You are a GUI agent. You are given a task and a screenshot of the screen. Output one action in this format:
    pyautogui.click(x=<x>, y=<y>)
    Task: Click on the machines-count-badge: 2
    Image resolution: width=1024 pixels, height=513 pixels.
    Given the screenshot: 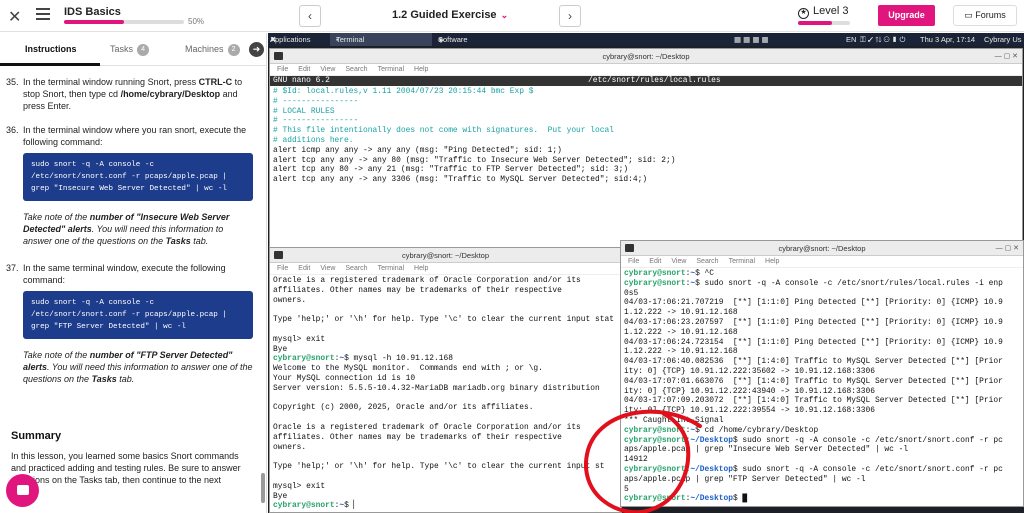 What is the action you would take?
    pyautogui.click(x=233, y=50)
    